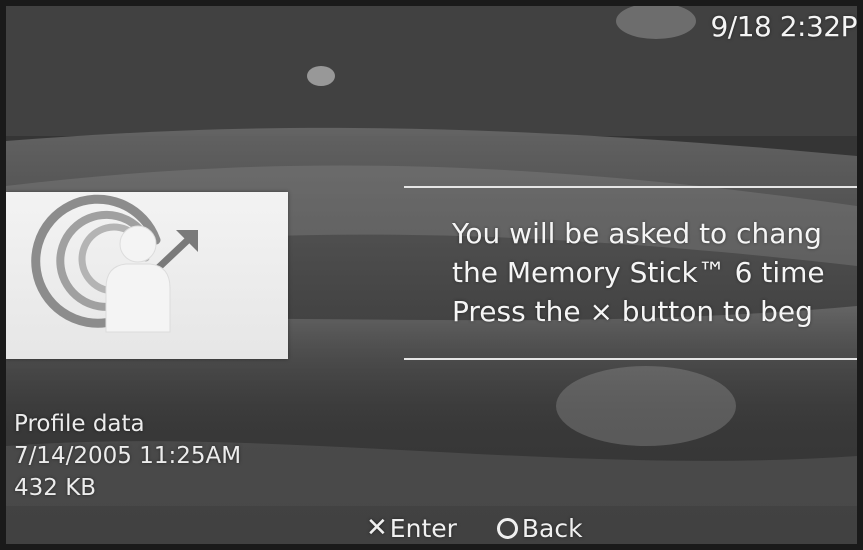  I want to click on enter-label: Enter, so click(423, 528).